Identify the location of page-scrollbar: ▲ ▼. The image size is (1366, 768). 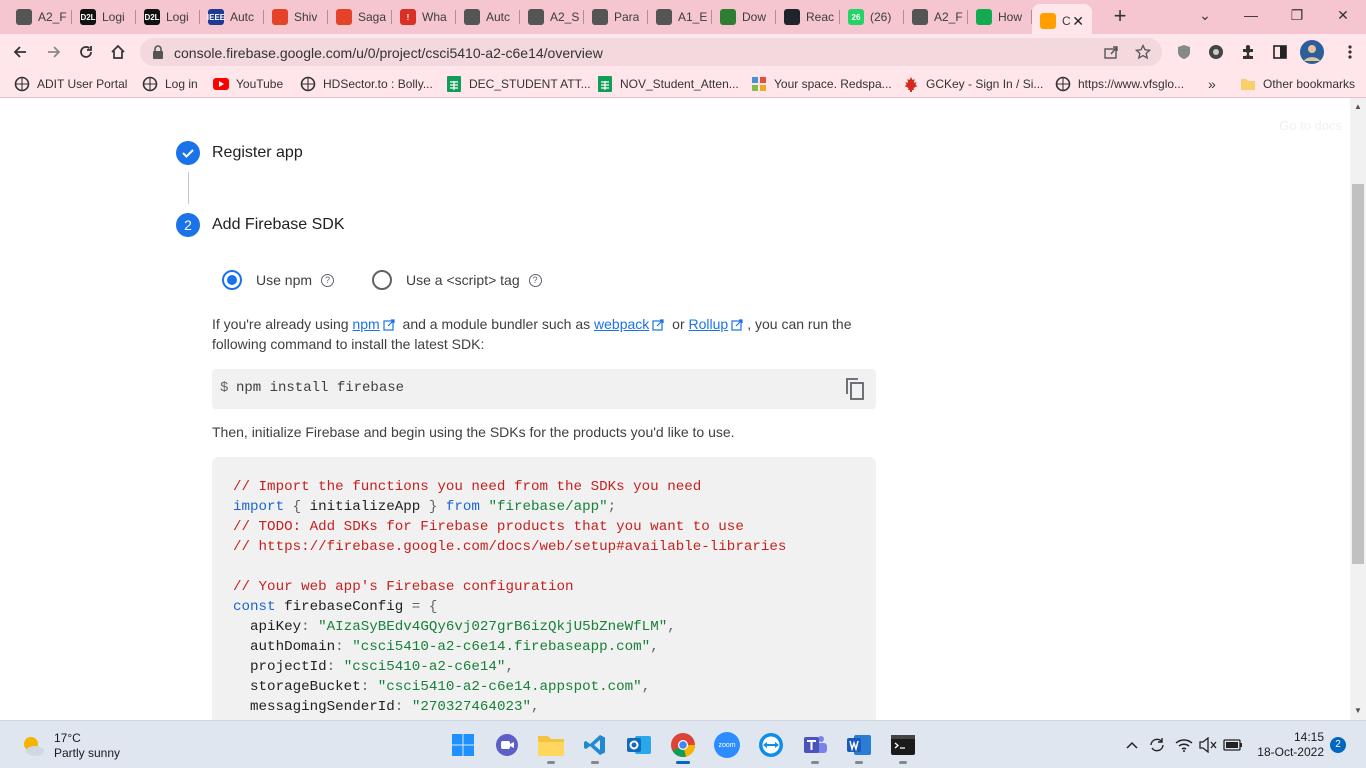
(1358, 409).